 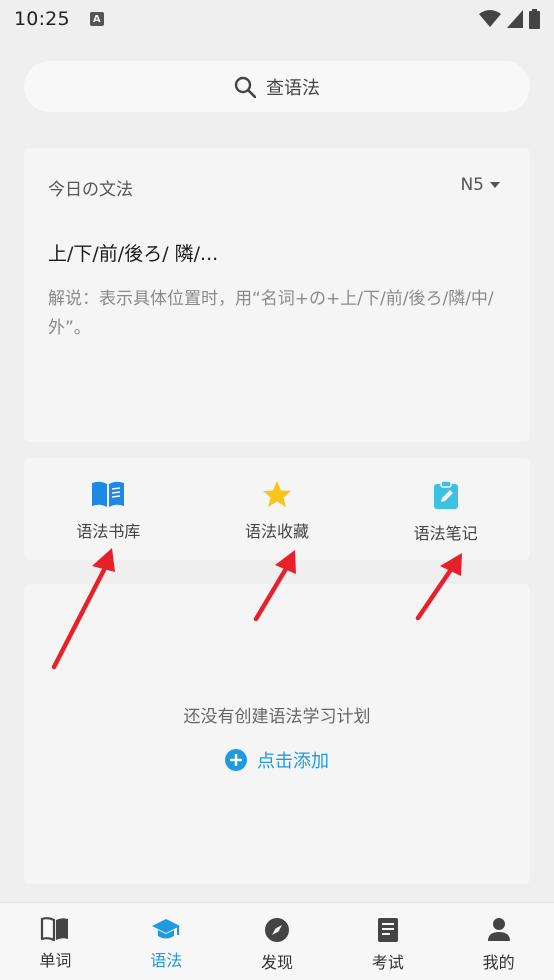 I want to click on notification-a-icon: A, so click(x=96, y=19).